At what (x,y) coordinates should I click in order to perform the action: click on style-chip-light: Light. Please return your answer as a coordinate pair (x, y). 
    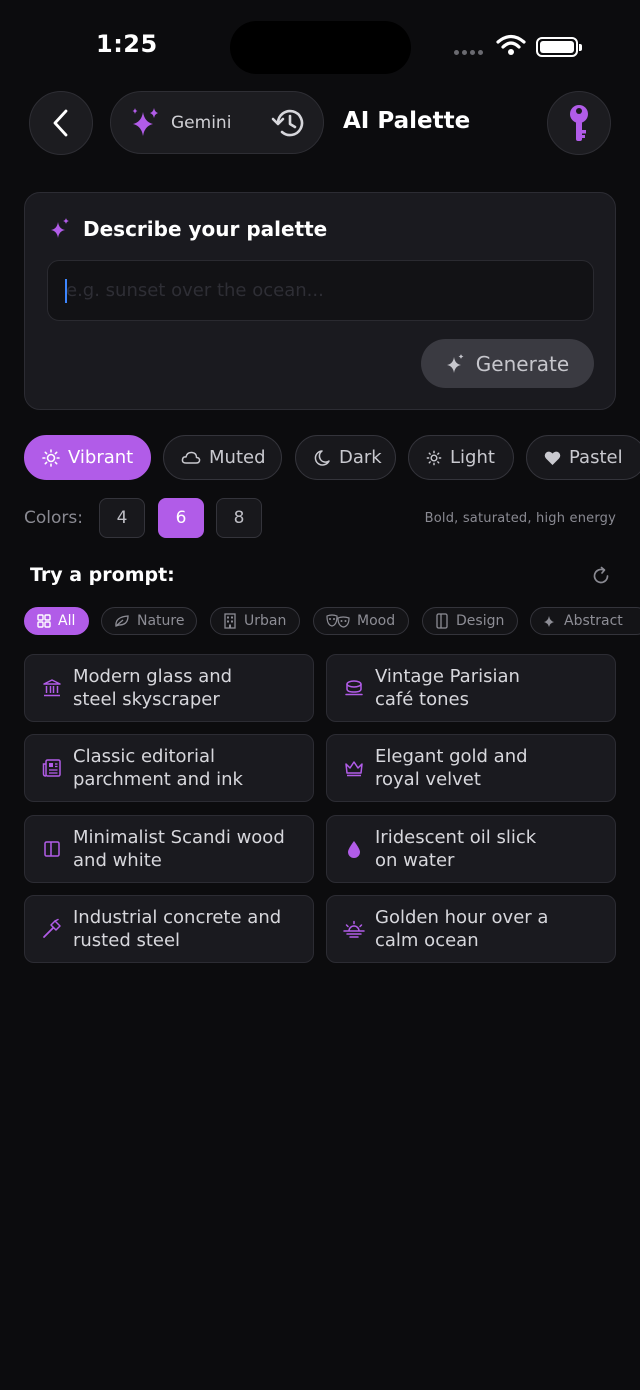
    Looking at the image, I should click on (461, 457).